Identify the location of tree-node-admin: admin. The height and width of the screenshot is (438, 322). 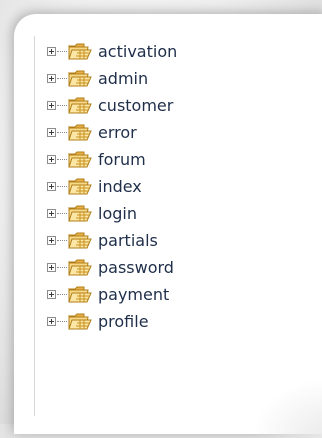
(177, 78).